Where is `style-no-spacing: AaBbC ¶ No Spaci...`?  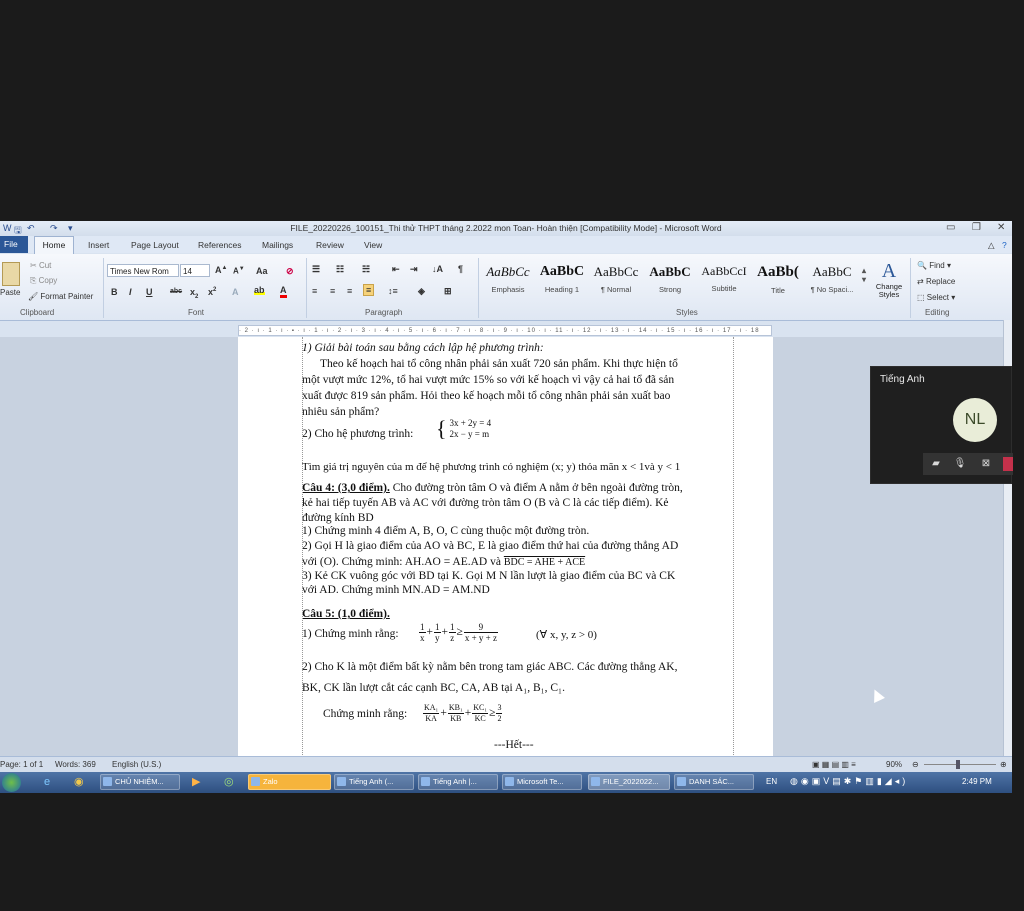
style-no-spacing: AaBbC ¶ No Spaci... is located at coordinates (832, 283).